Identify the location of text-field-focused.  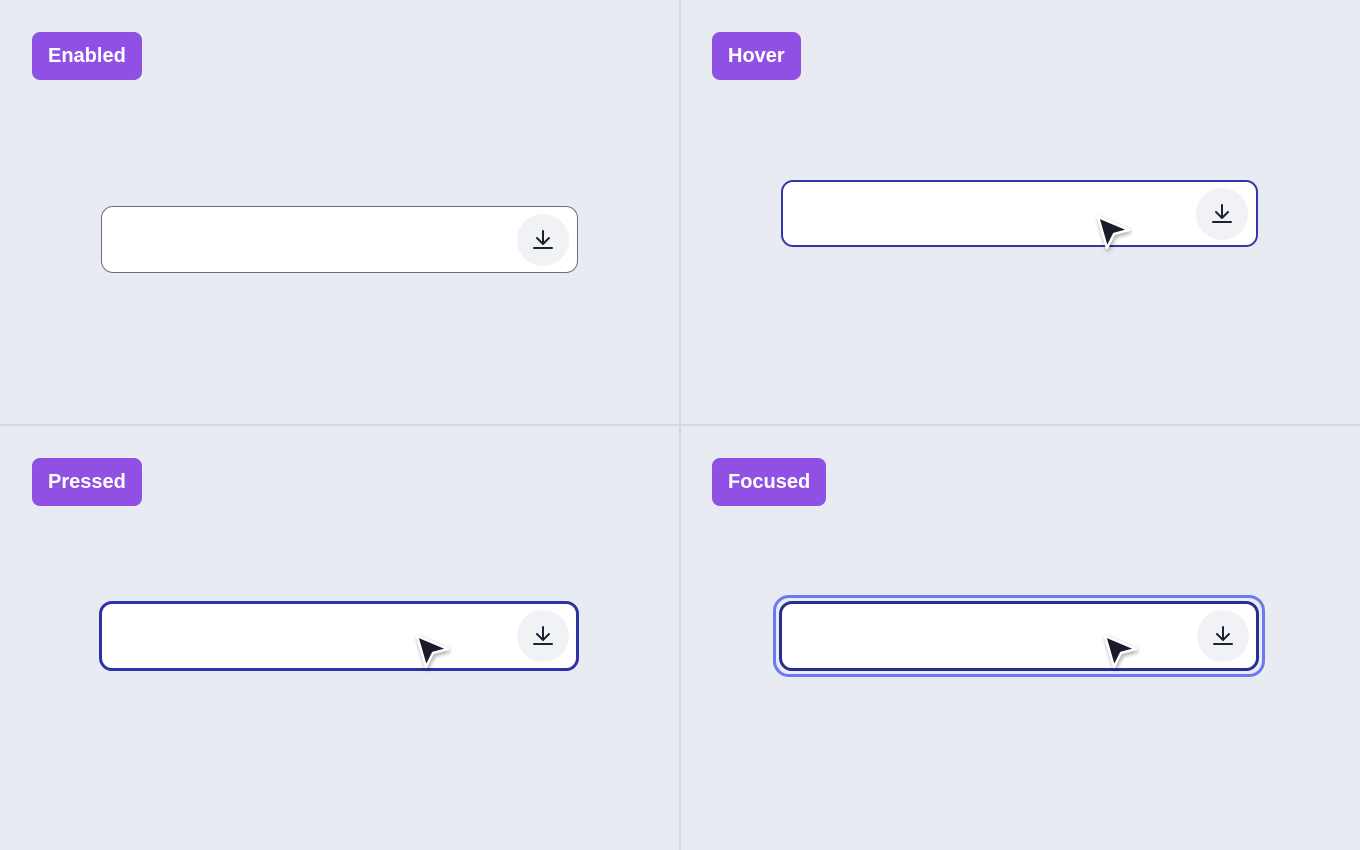
(1019, 636).